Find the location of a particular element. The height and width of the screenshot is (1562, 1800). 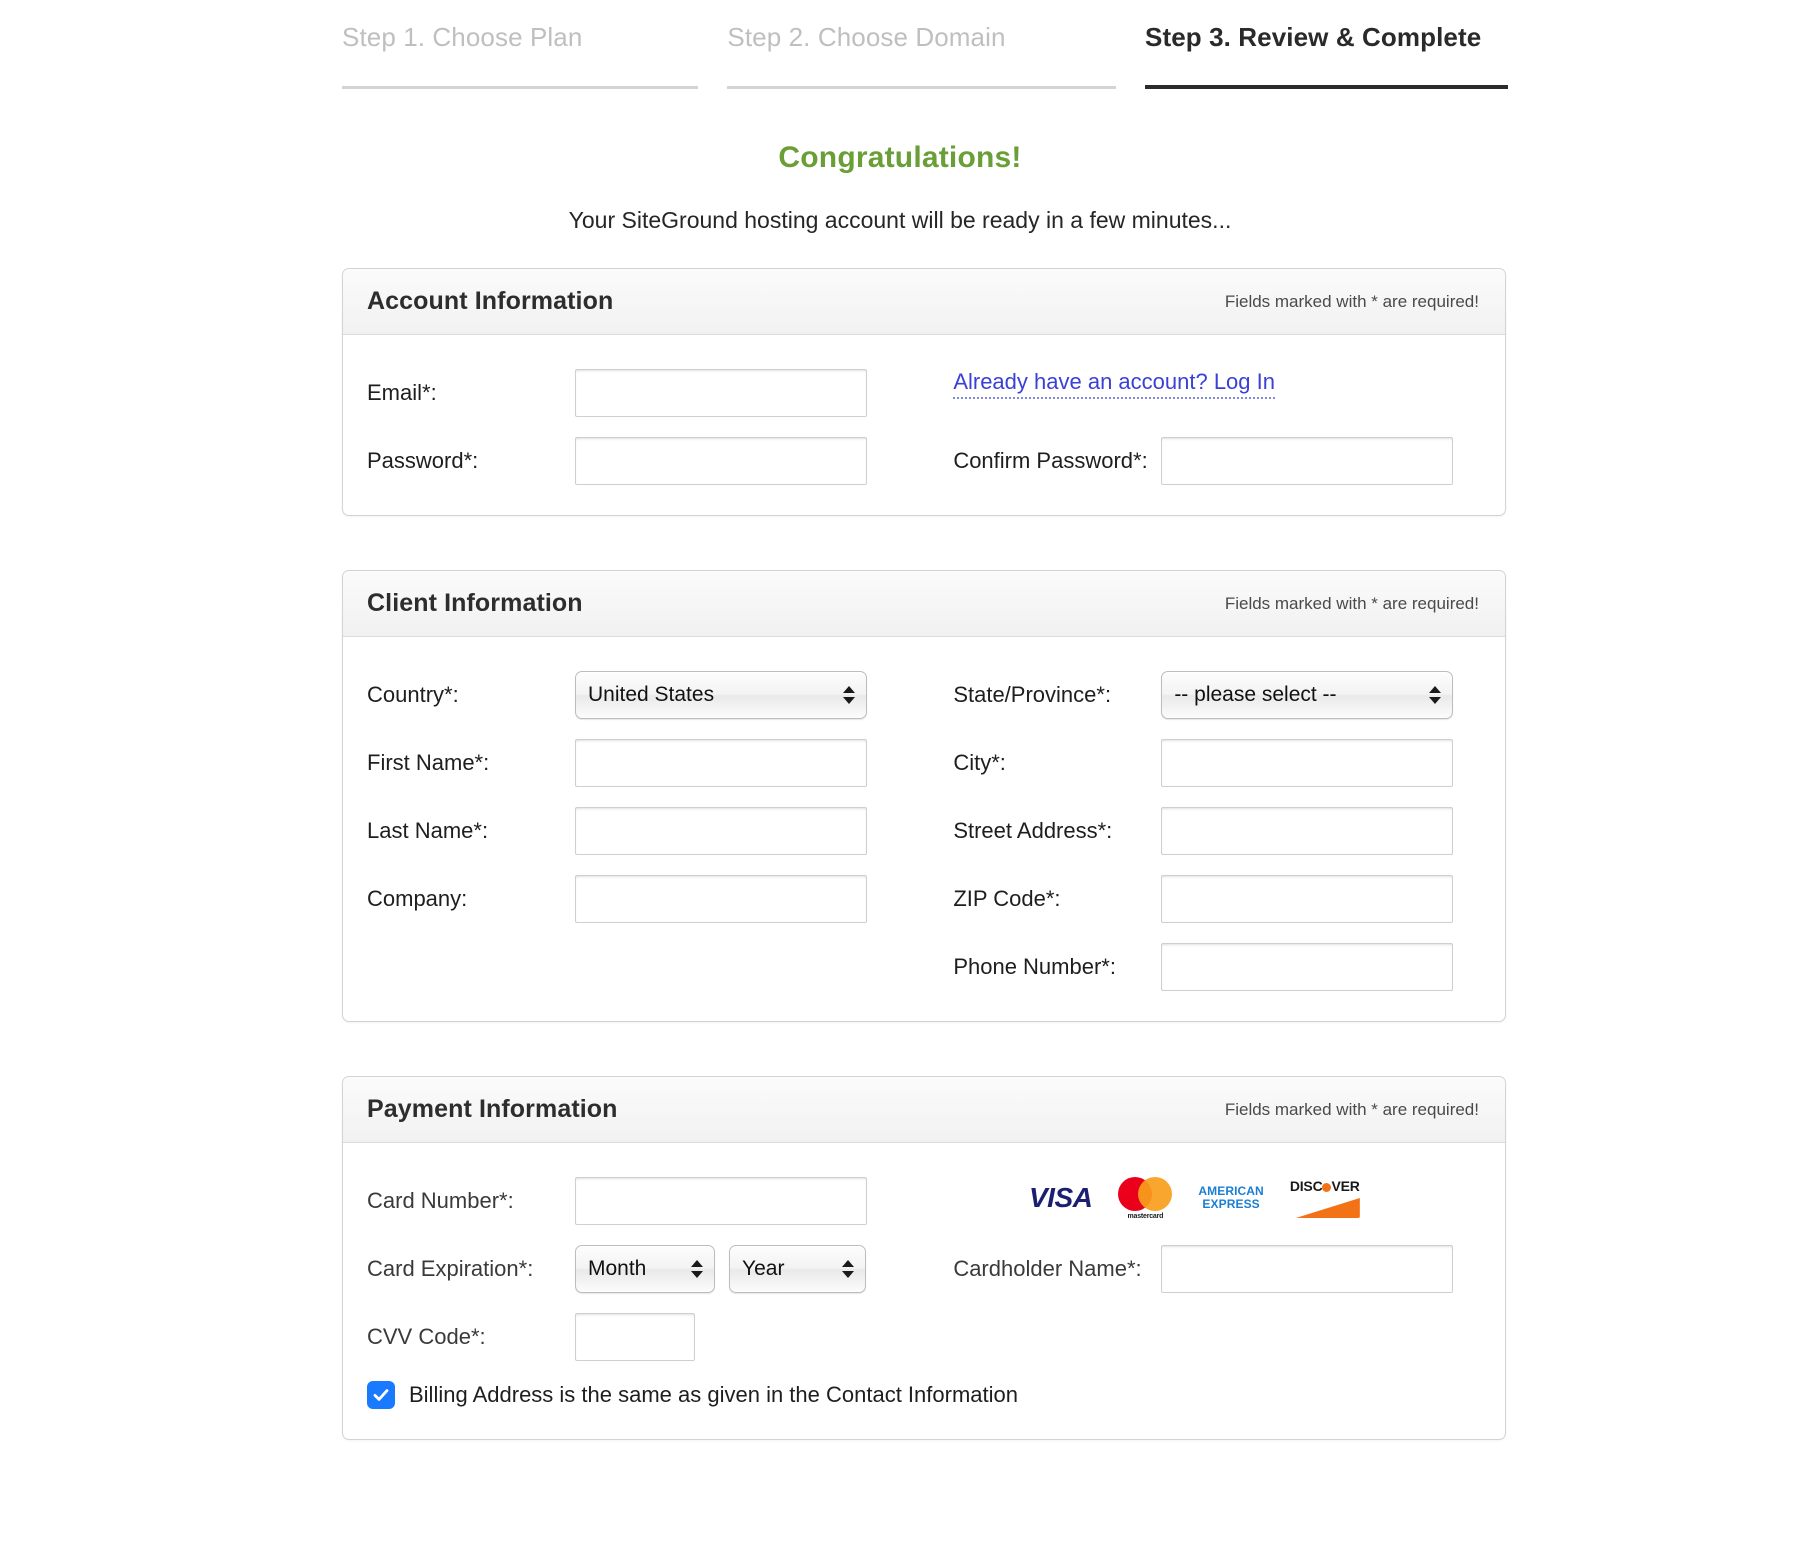

street-address-field-group: Street Address*: is located at coordinates (1217, 831).